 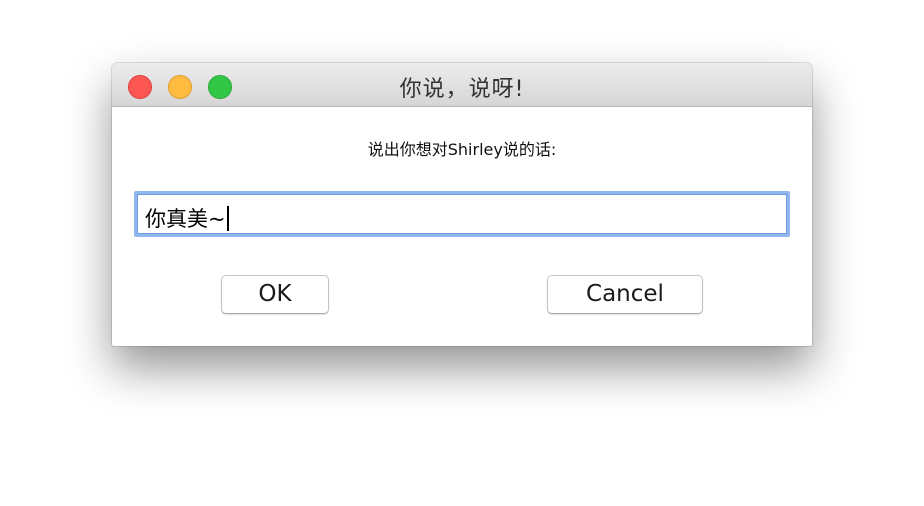 I want to click on ok-button: OK, so click(x=275, y=294).